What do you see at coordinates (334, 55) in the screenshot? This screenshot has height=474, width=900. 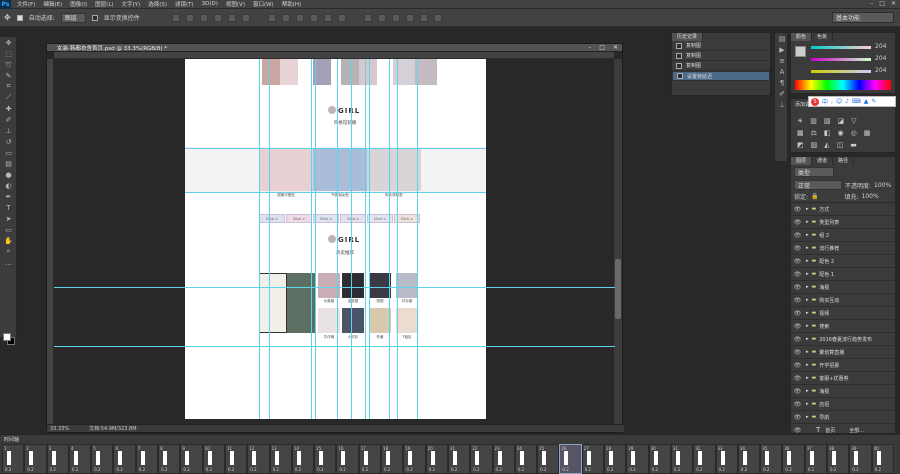 I see `horizontal-ruler` at bounding box center [334, 55].